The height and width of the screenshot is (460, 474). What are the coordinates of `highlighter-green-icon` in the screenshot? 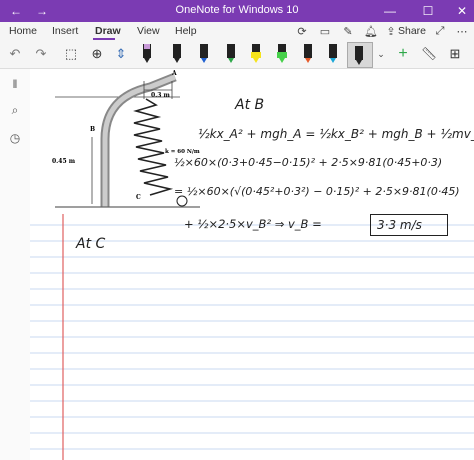 It's located at (282, 53).